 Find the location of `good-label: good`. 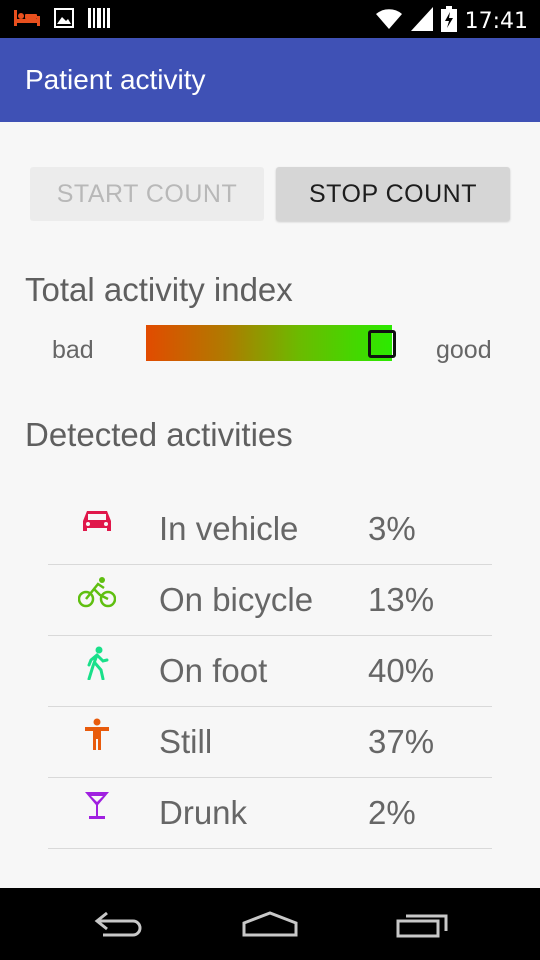

good-label: good is located at coordinates (464, 350).